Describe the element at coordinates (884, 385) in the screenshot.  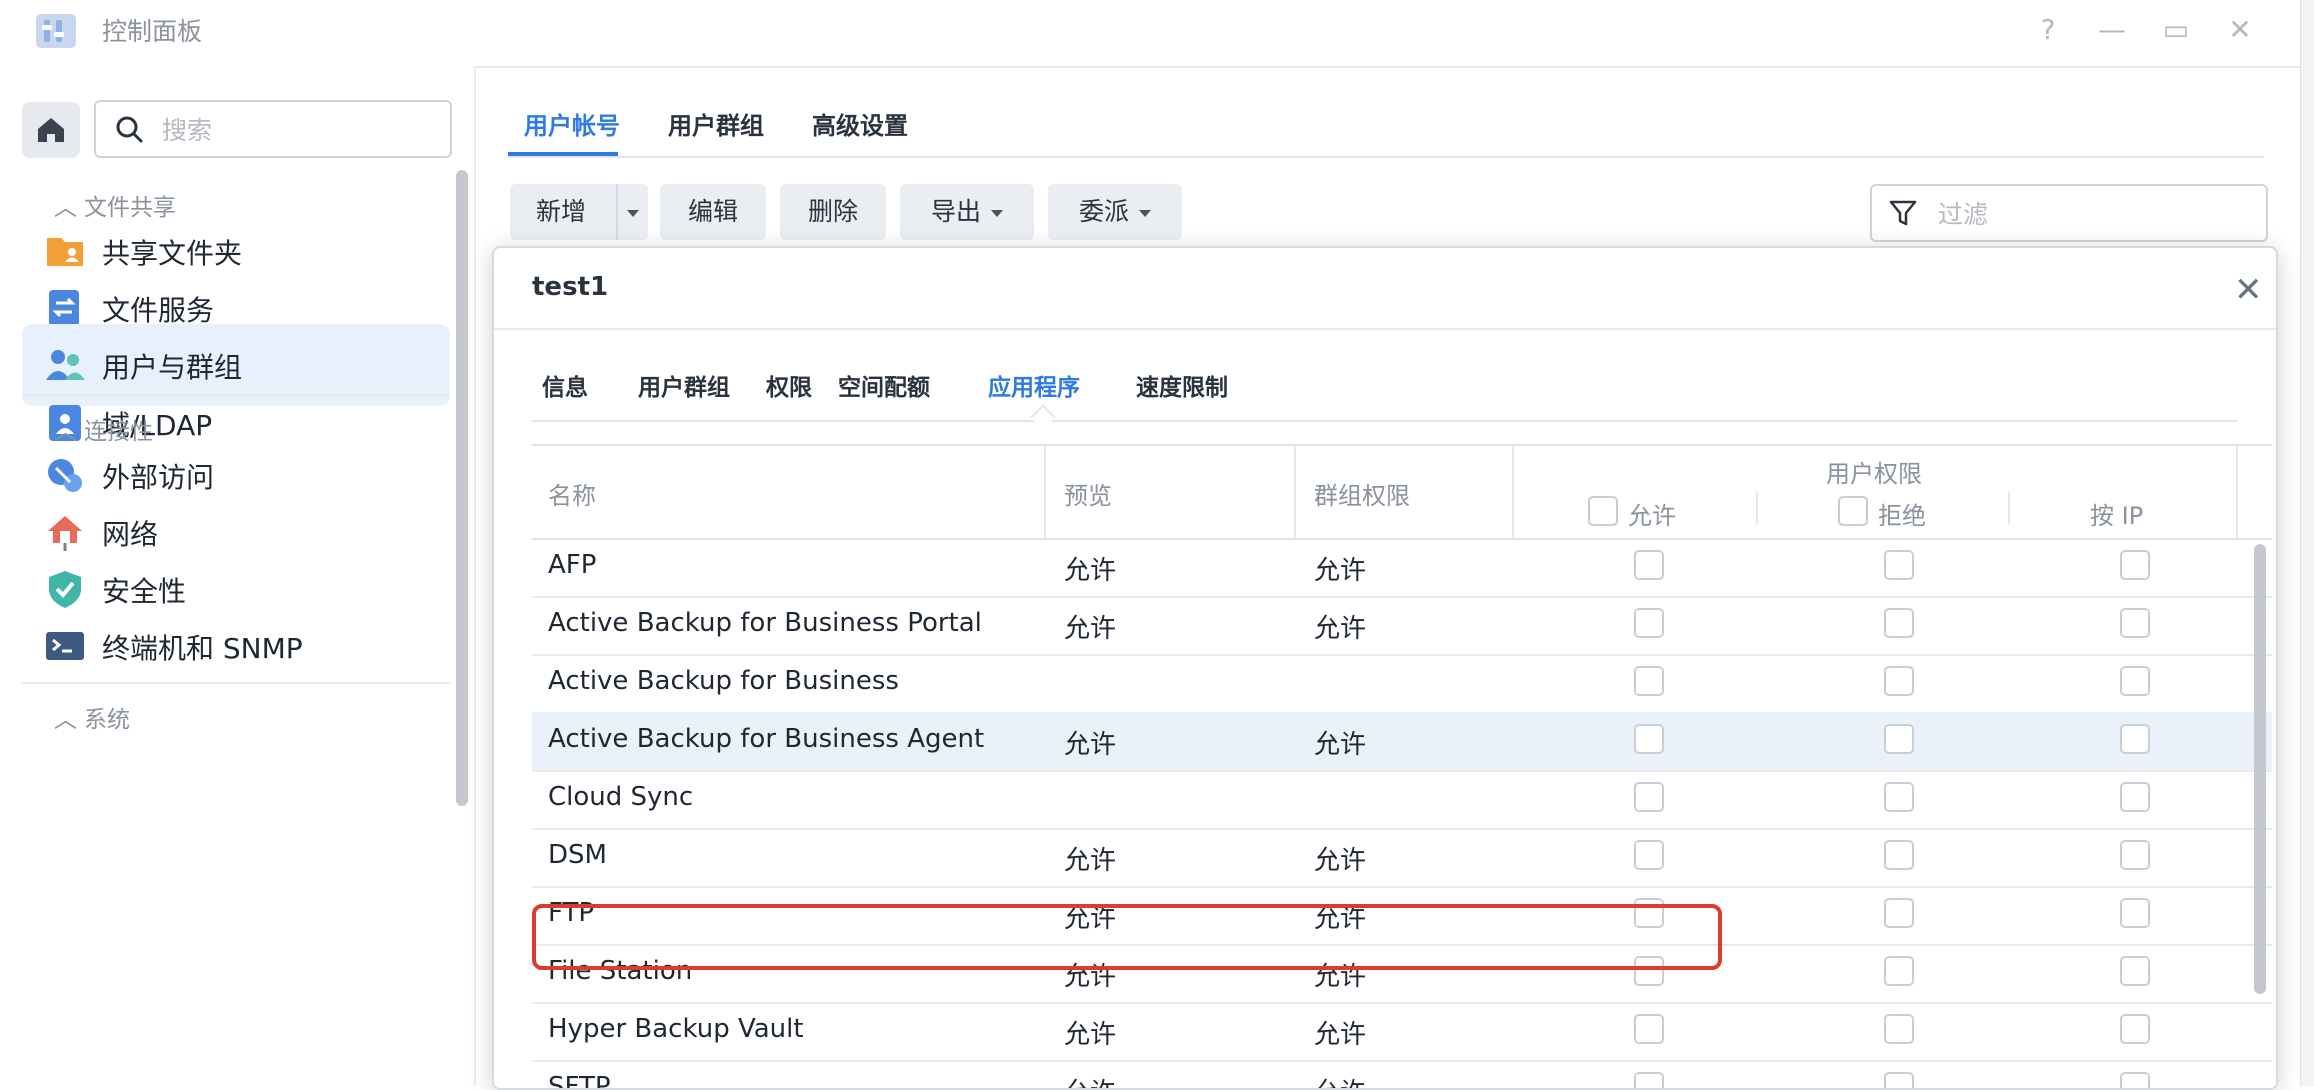
I see `tab-quota: 空间配额` at that location.